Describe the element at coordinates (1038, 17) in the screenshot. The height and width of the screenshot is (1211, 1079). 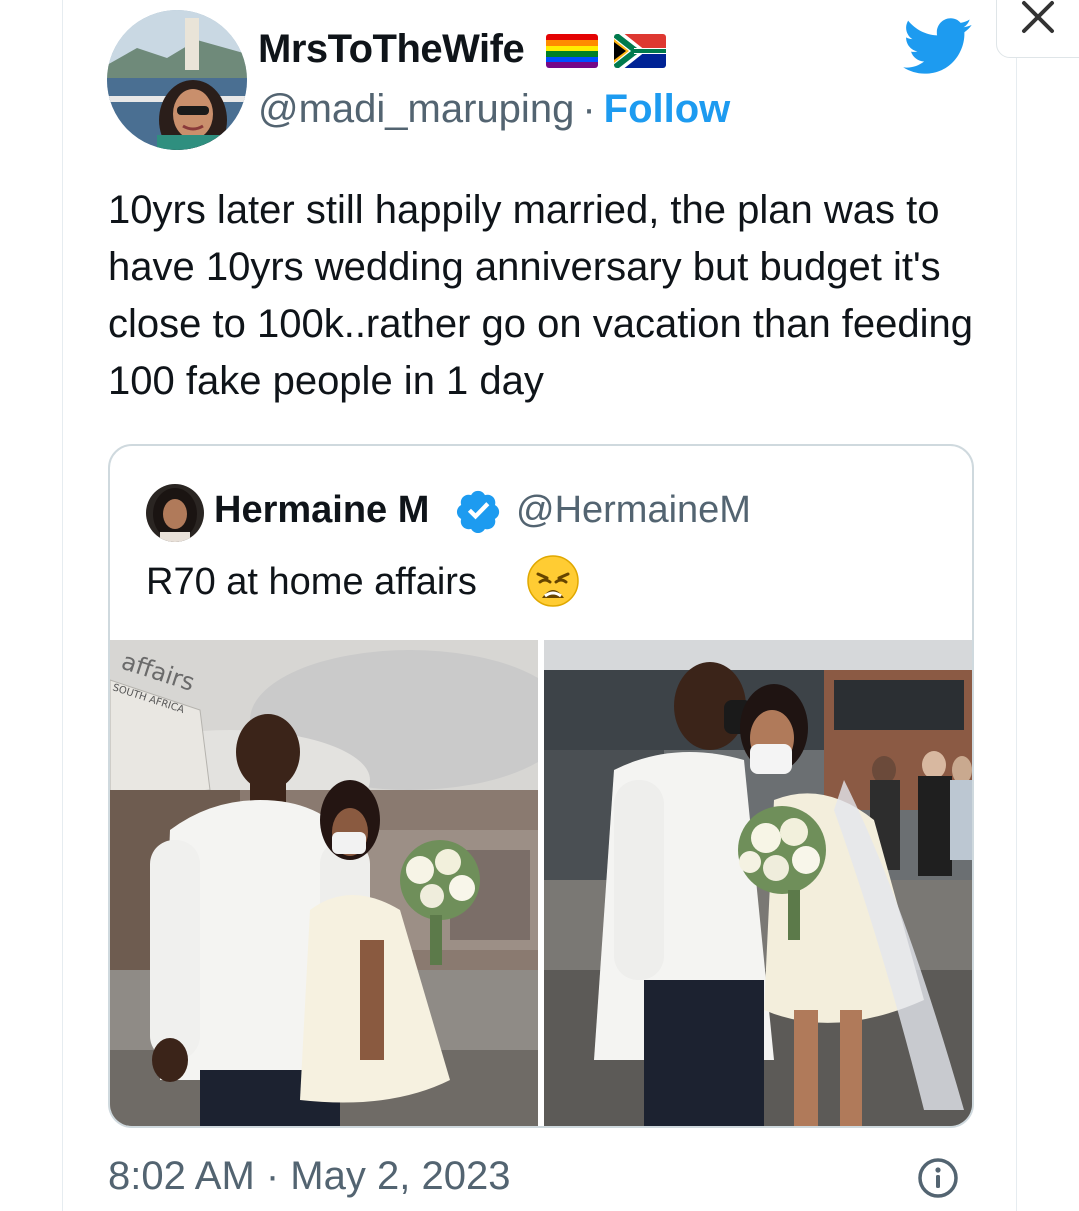
I see `close-icon` at that location.